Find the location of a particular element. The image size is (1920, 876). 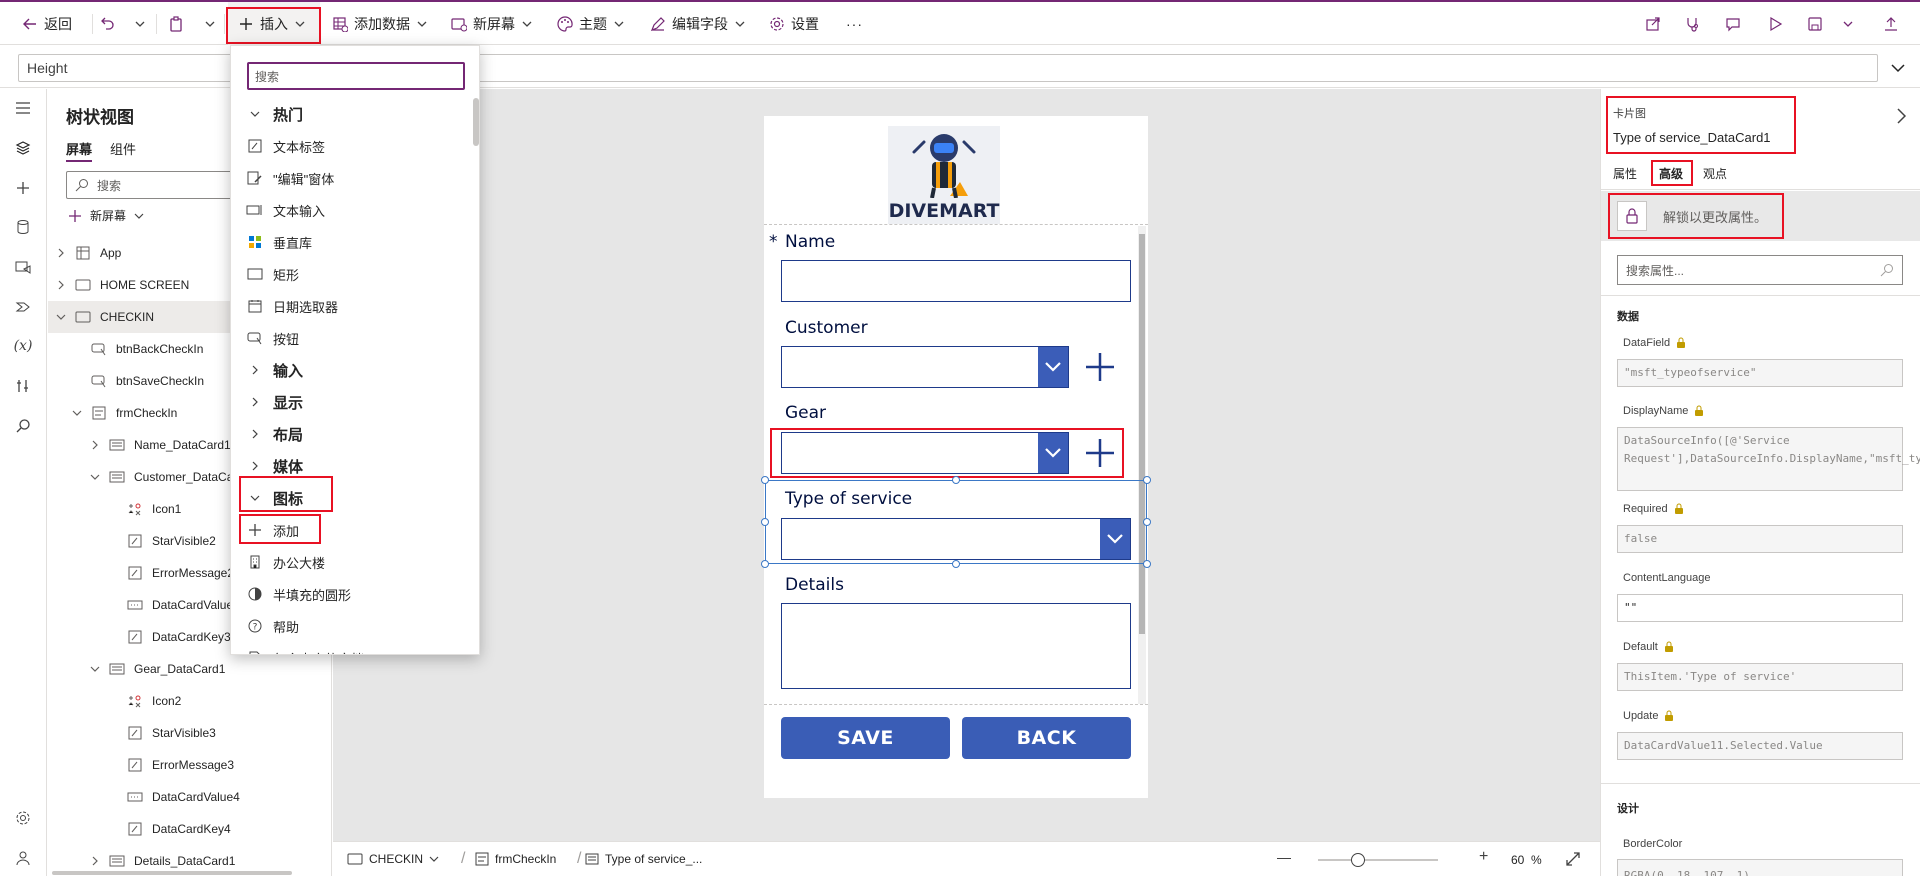

customer-dropdown-button is located at coordinates (1053, 367).